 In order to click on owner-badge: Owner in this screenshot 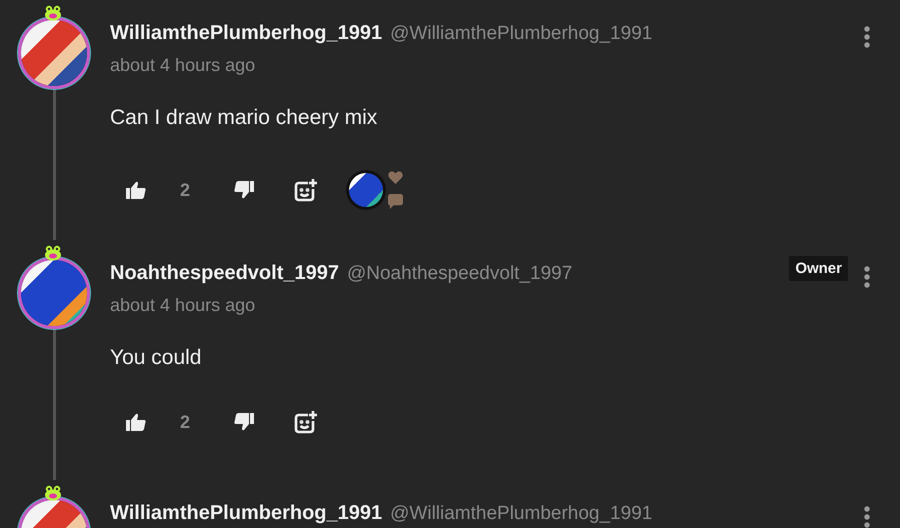, I will do `click(818, 268)`.